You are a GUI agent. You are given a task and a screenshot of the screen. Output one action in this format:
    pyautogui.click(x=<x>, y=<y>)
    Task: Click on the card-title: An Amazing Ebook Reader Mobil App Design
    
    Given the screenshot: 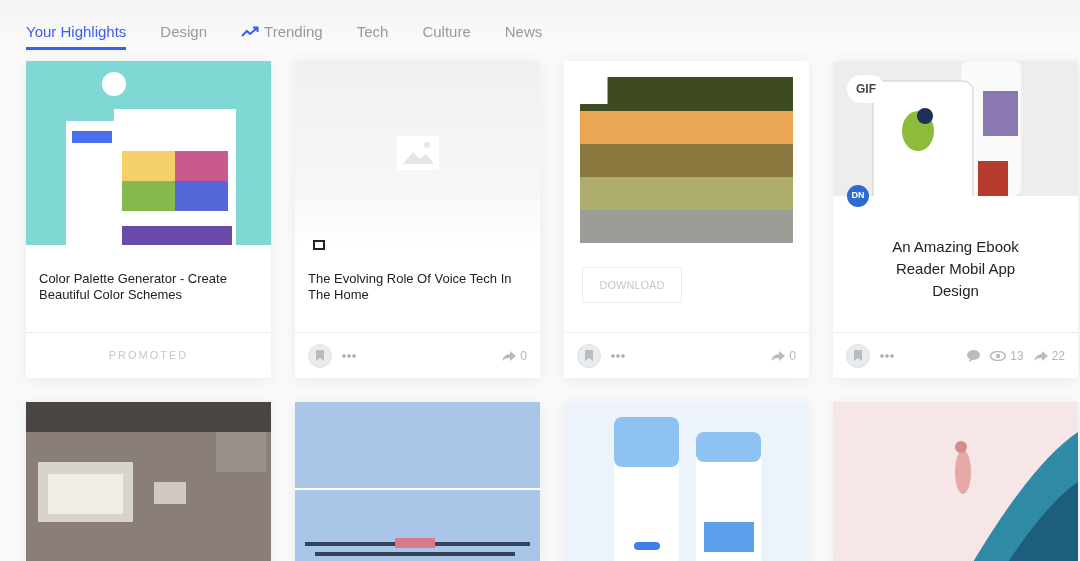 What is the action you would take?
    pyautogui.click(x=955, y=269)
    